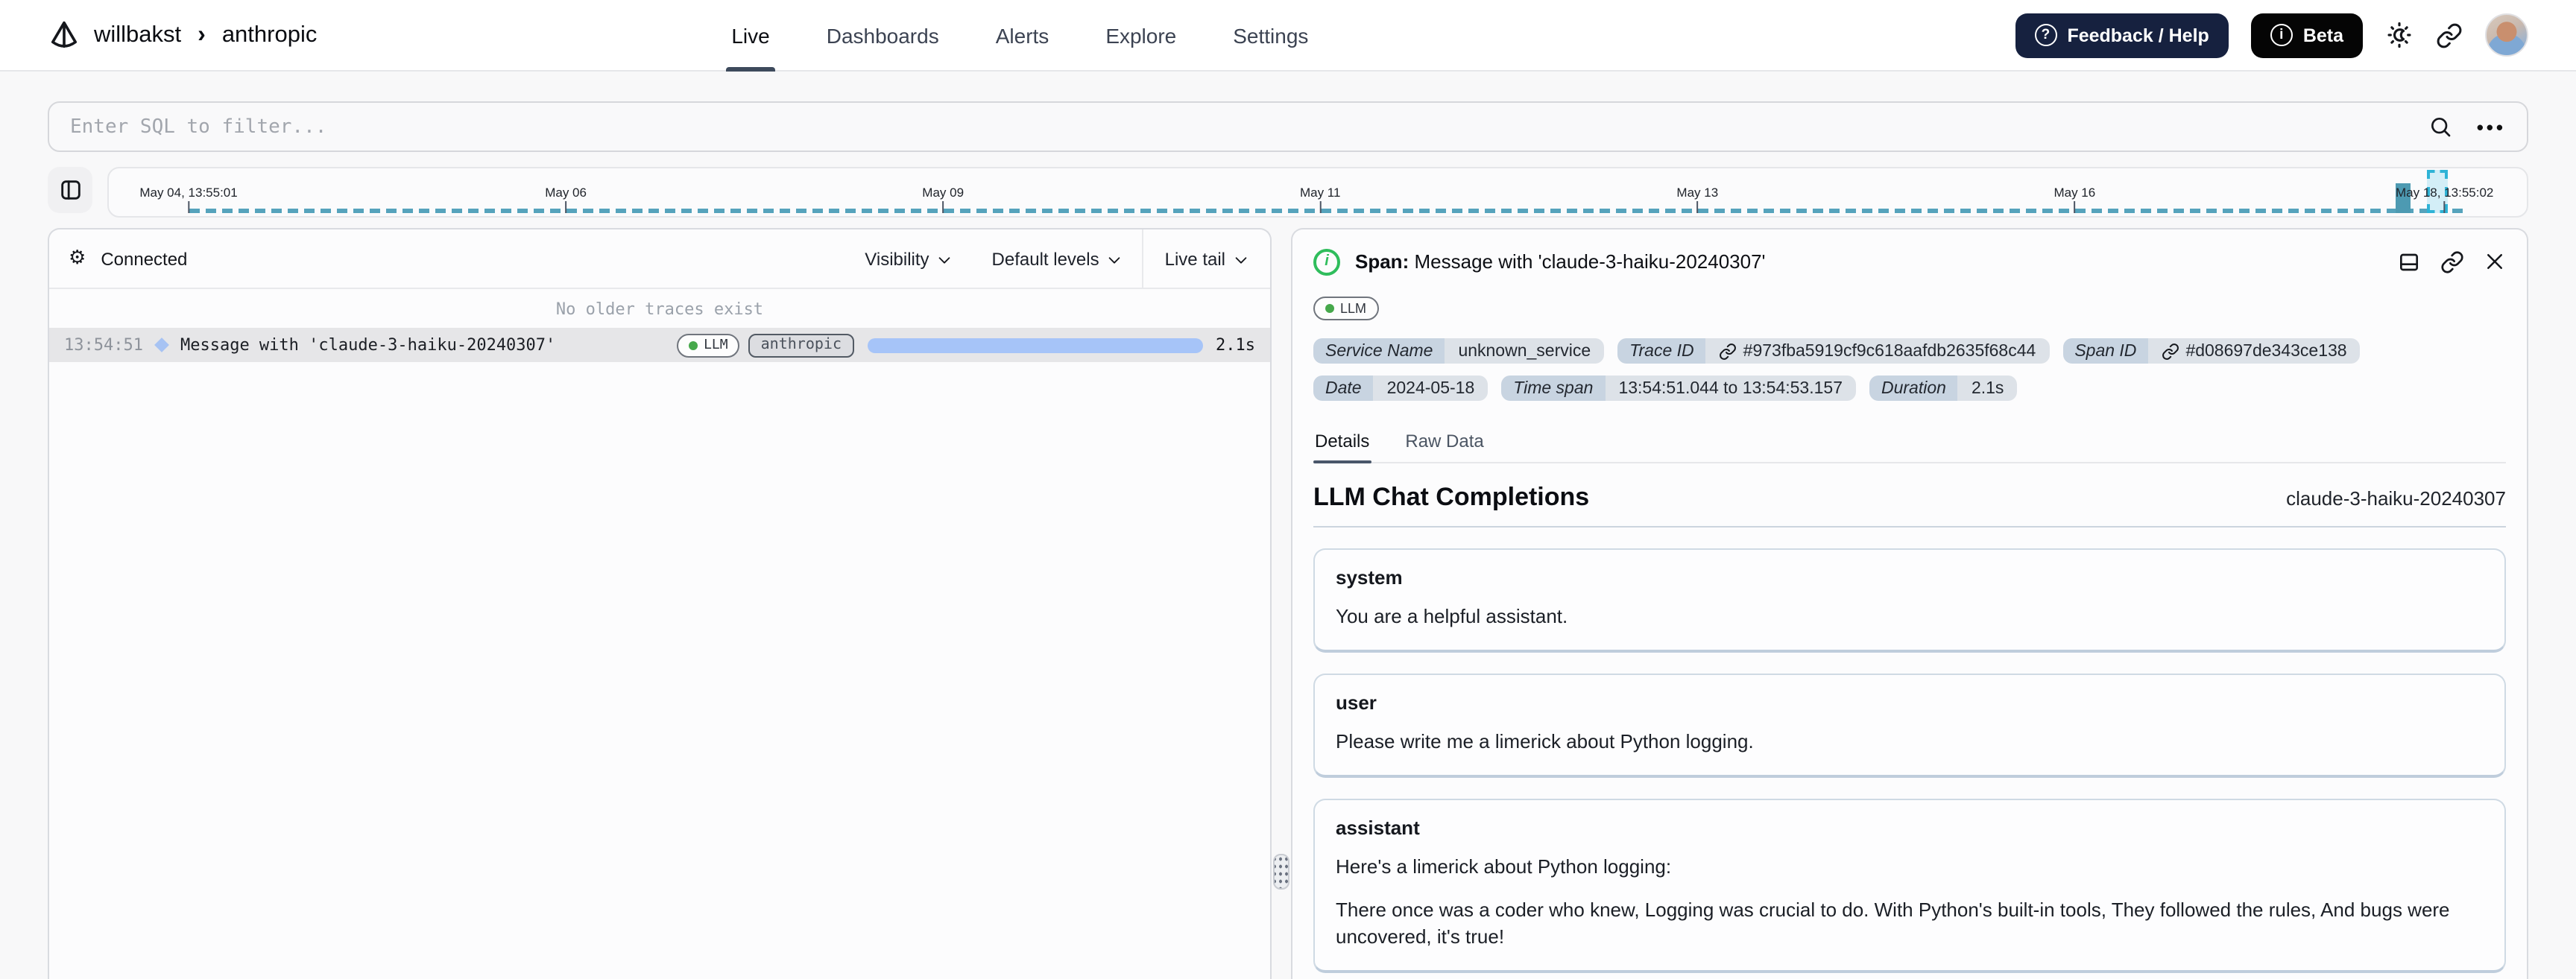 This screenshot has height=979, width=2576. What do you see at coordinates (2281, 35) in the screenshot?
I see `info-icon: i` at bounding box center [2281, 35].